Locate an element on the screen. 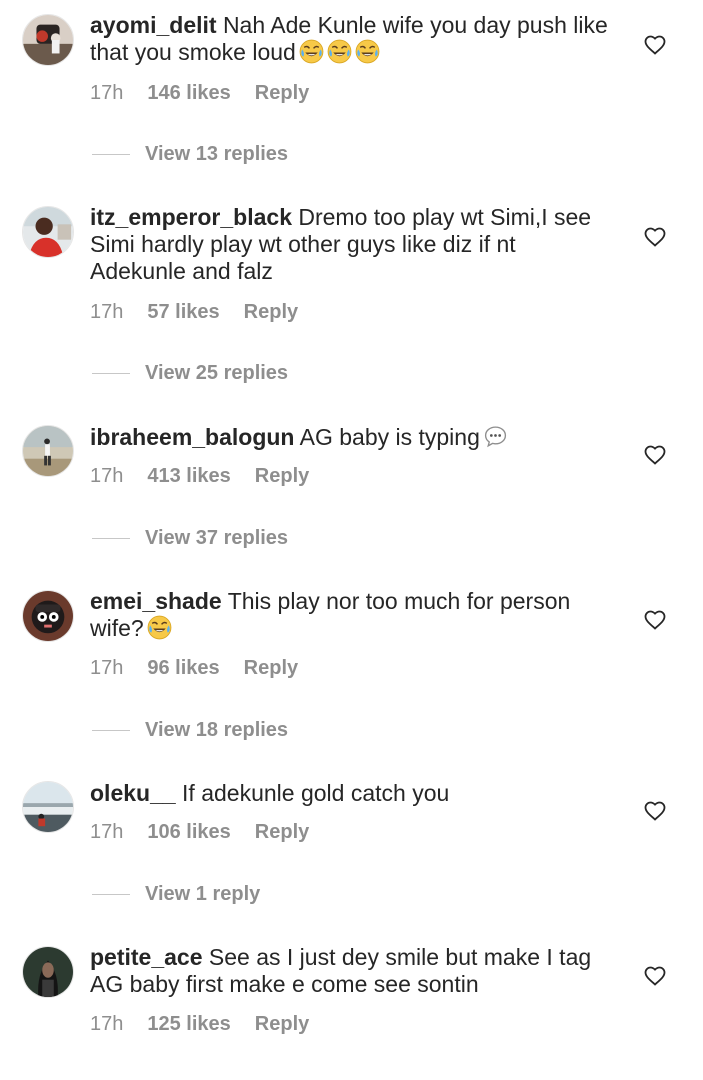 The height and width of the screenshot is (1080, 703). comment-body: oleku__ If adekunle gold catch you is located at coordinates (350, 793).